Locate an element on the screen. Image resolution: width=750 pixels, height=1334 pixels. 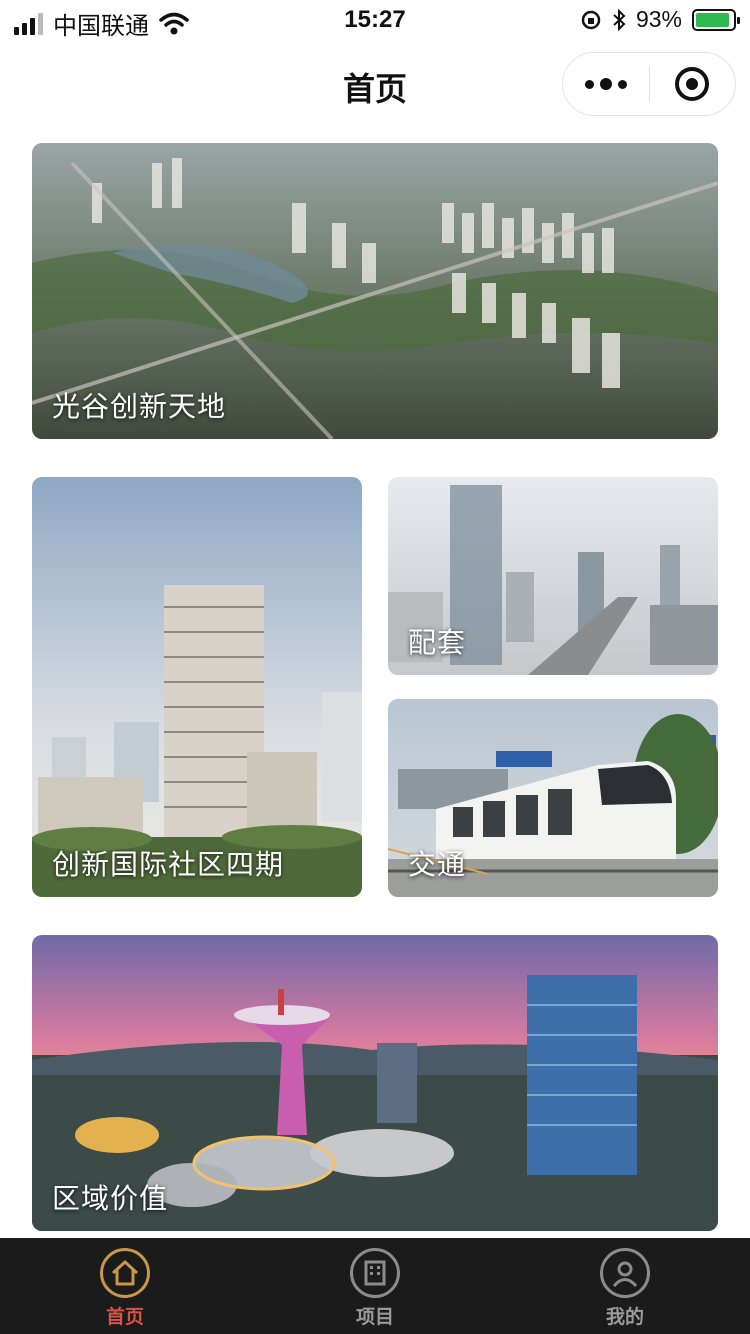
tab-bar: 首页 项目 我的 is located at coordinates (375, 1286).